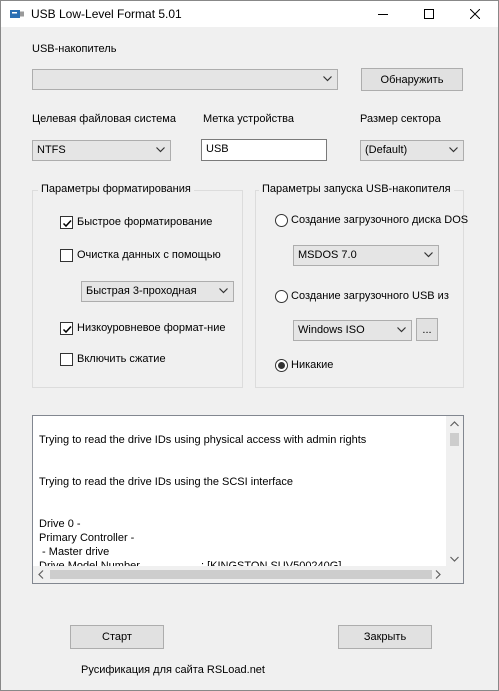  I want to click on volume-label-label: Метка устройства, so click(248, 119).